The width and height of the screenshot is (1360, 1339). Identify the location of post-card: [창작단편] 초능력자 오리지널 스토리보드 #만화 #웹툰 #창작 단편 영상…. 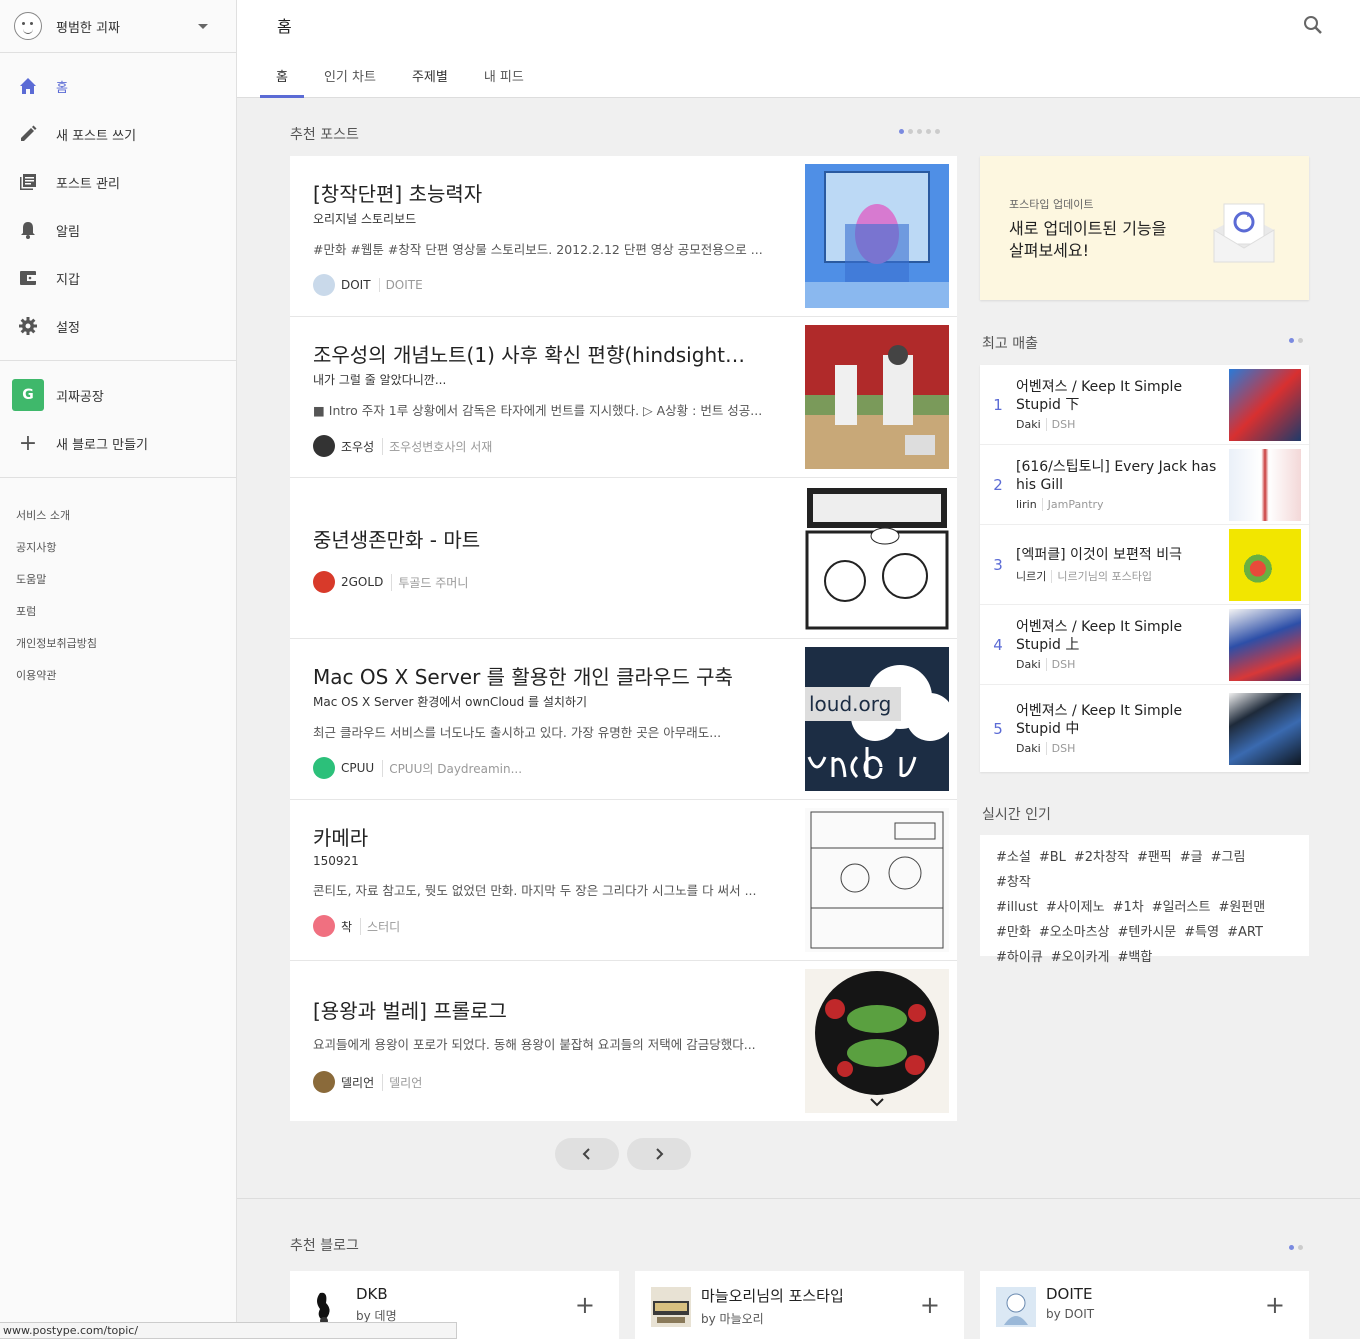
(623, 236).